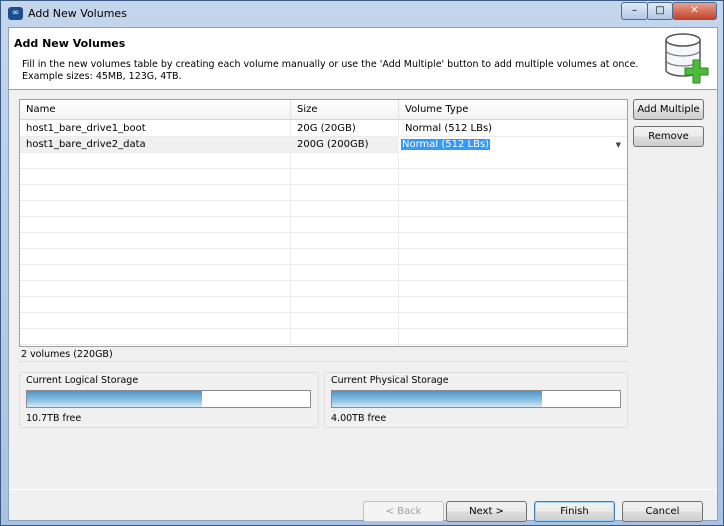 Image resolution: width=724 pixels, height=526 pixels. What do you see at coordinates (574, 511) in the screenshot?
I see `finish-button: Finish` at bounding box center [574, 511].